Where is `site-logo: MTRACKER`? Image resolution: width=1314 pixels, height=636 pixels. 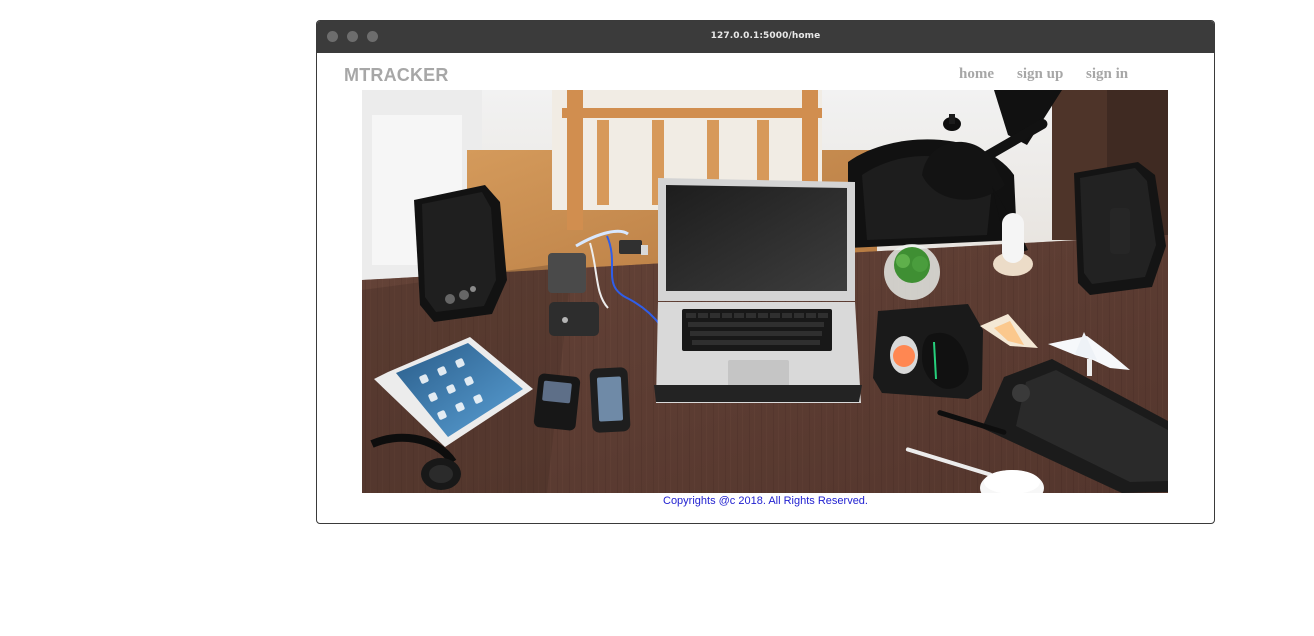
site-logo: MTRACKER is located at coordinates (396, 75).